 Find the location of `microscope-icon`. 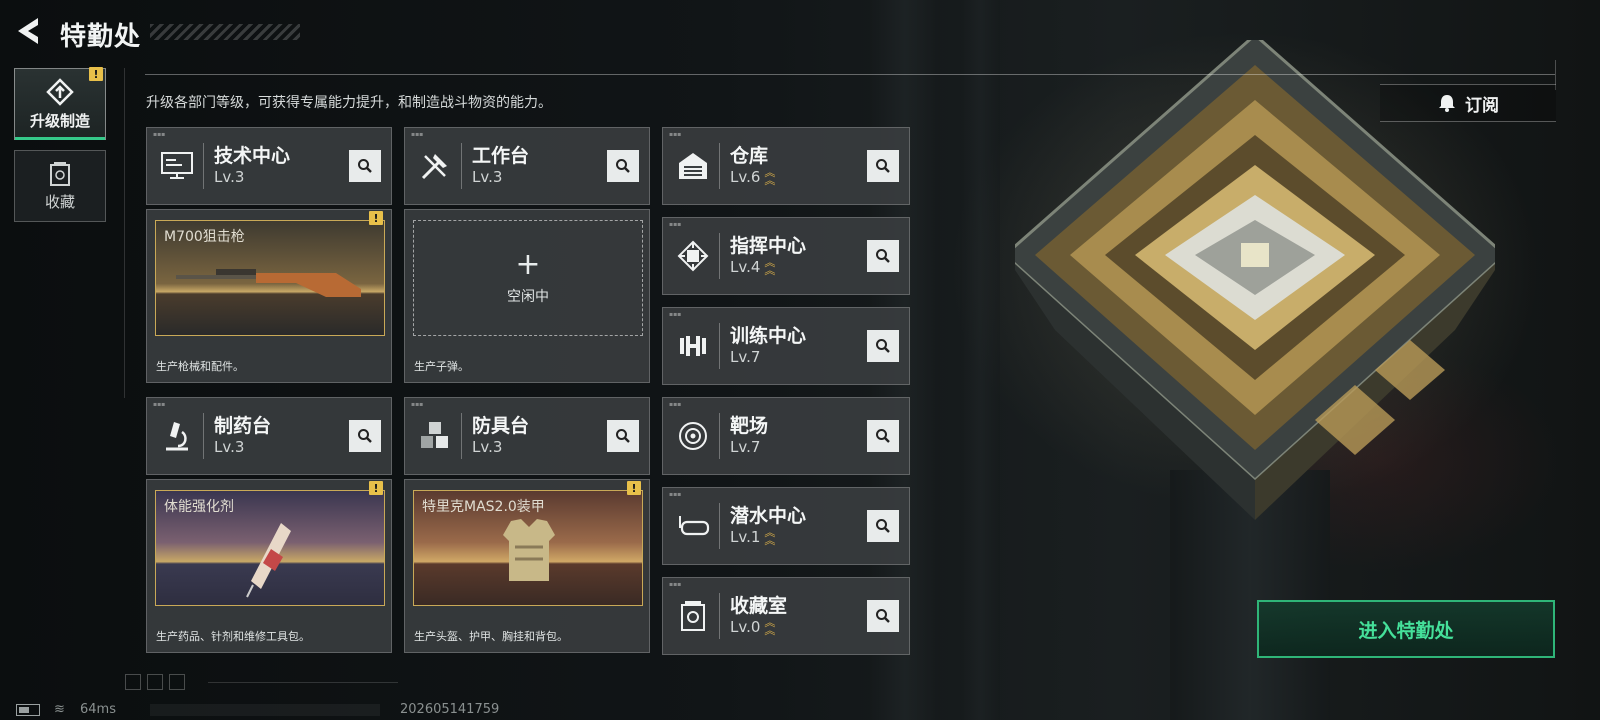

microscope-icon is located at coordinates (177, 436).